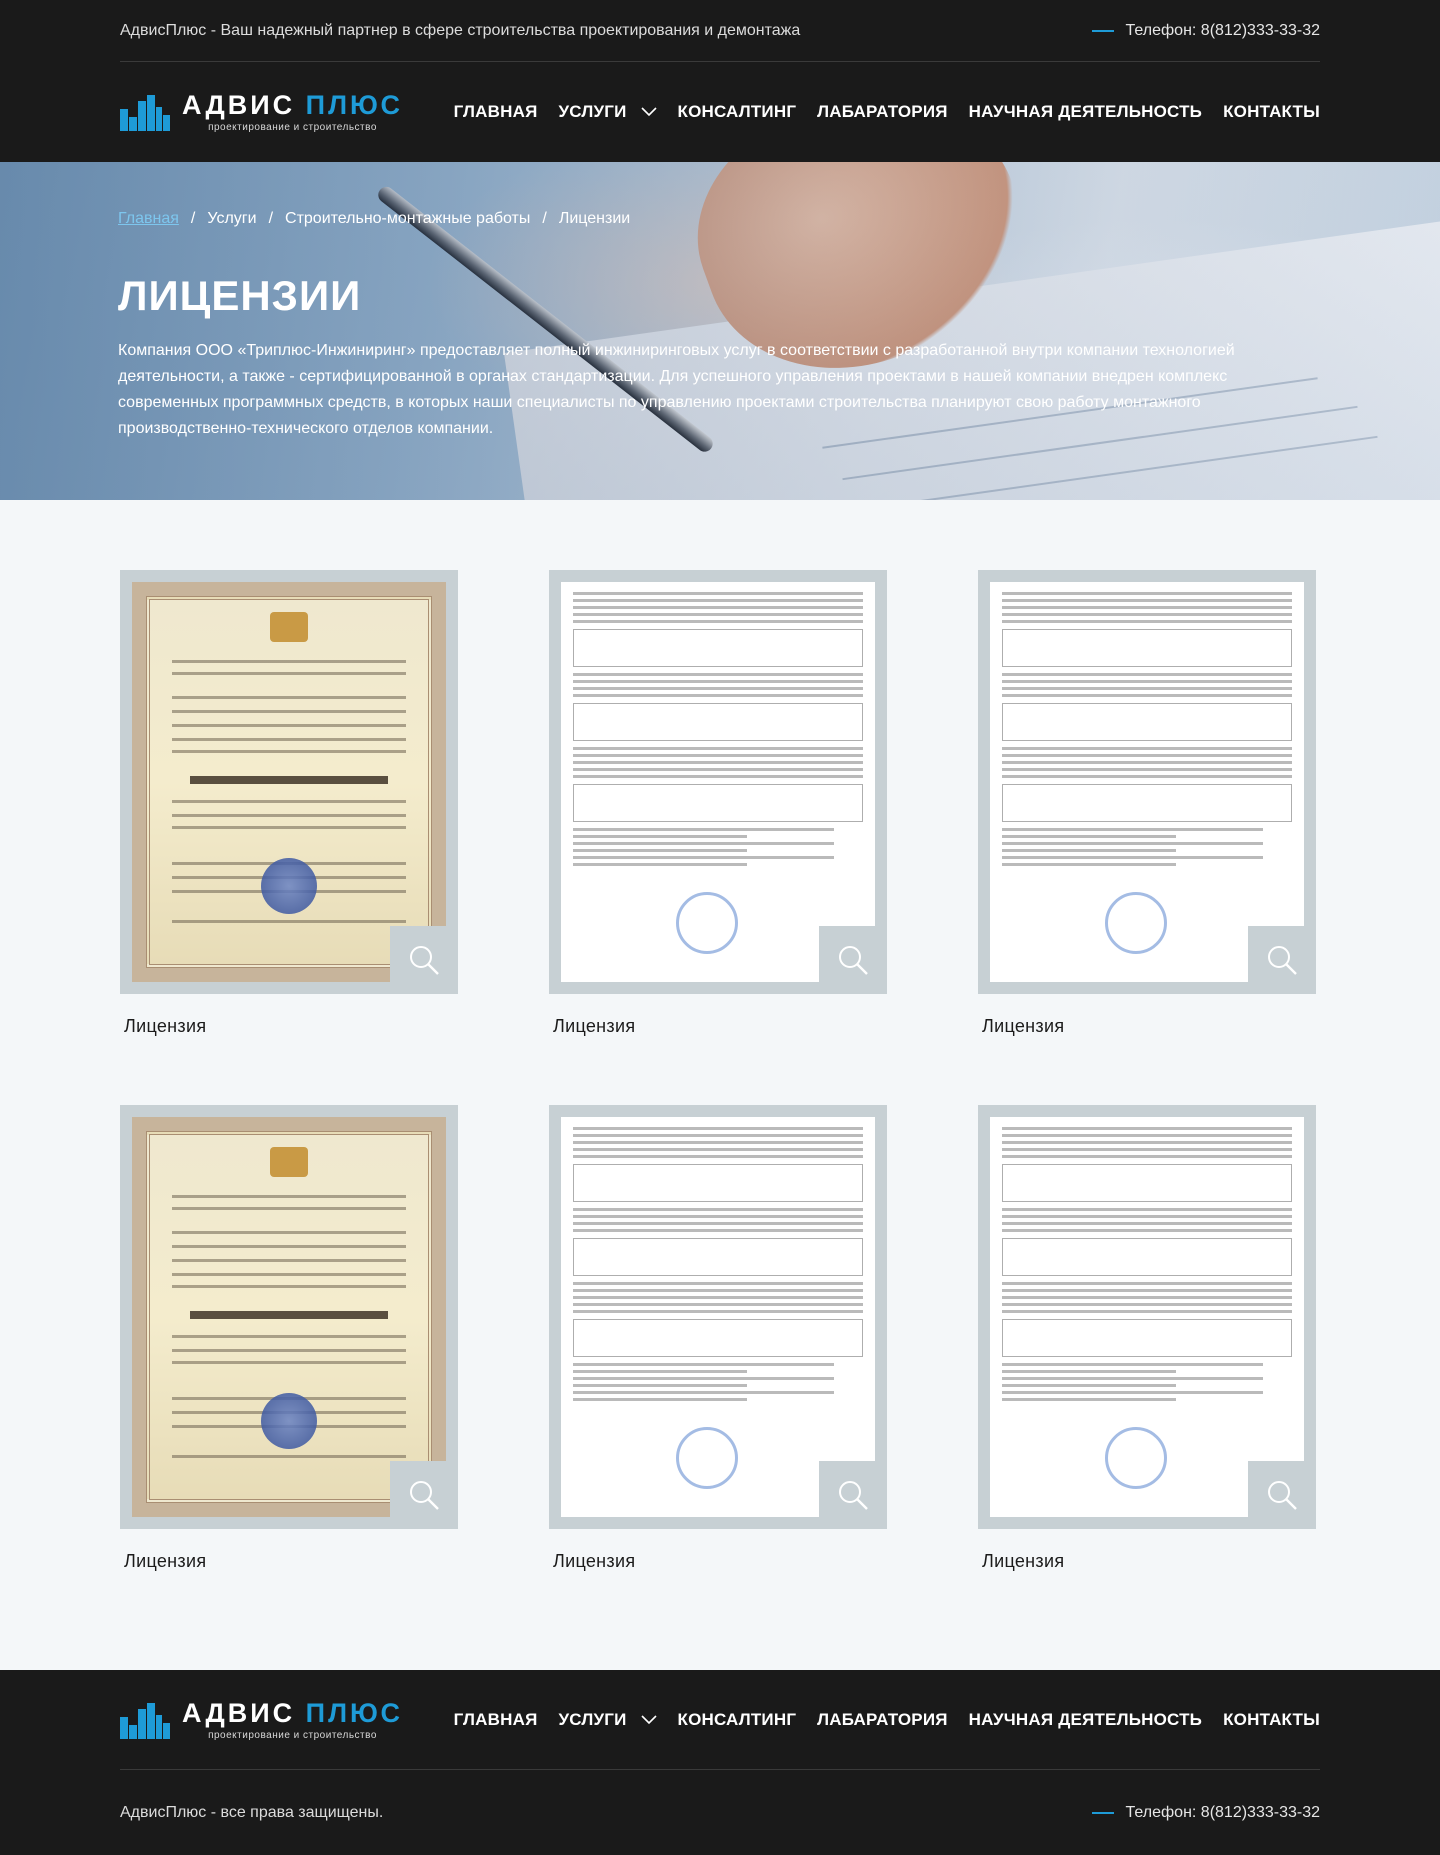  Describe the element at coordinates (1271, 112) in the screenshot. I see `nav-item-contacts: КОНТАКТЫ` at that location.